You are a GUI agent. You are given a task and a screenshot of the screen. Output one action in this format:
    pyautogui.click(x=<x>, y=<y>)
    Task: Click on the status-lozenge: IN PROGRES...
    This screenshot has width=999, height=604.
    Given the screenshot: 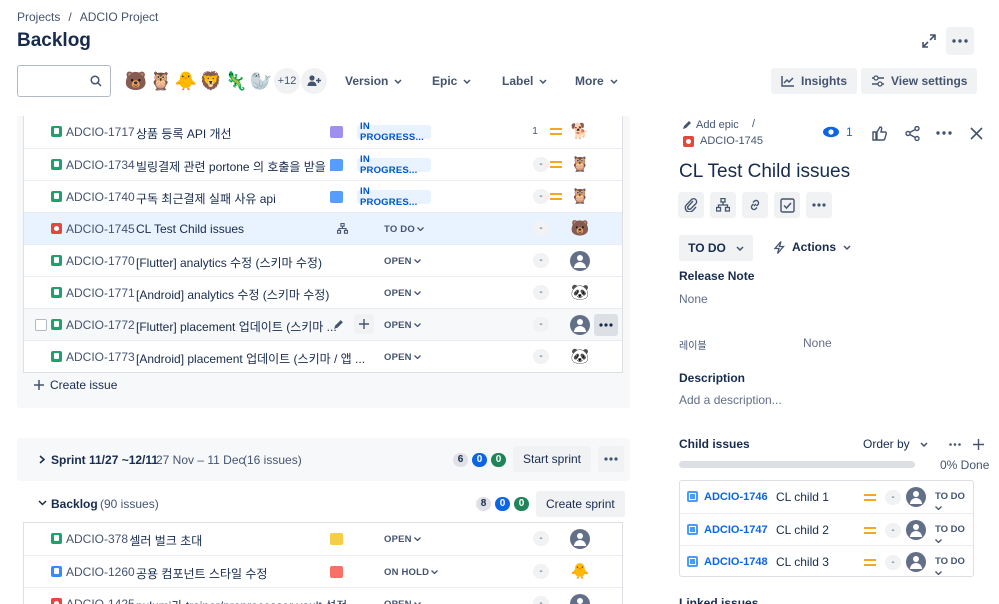 What is the action you would take?
    pyautogui.click(x=394, y=197)
    